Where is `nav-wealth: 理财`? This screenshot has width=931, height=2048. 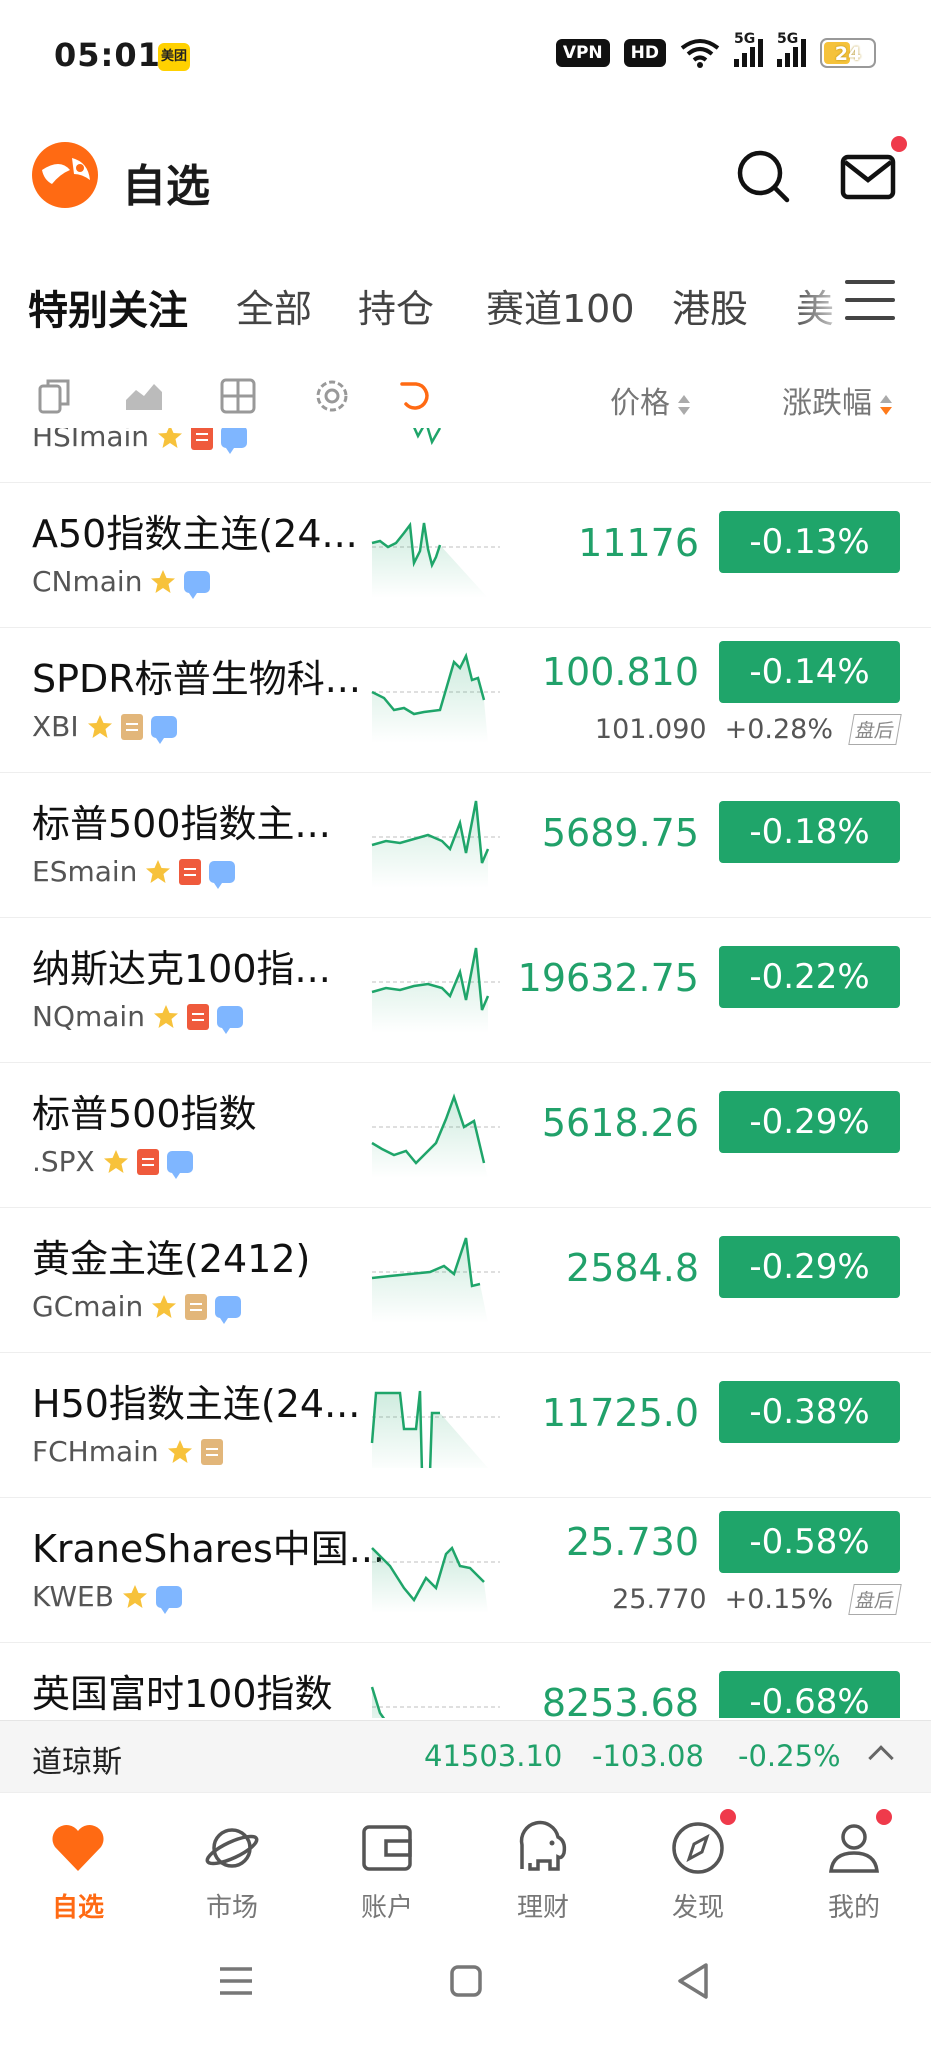
nav-wealth: 理财 is located at coordinates (543, 1871).